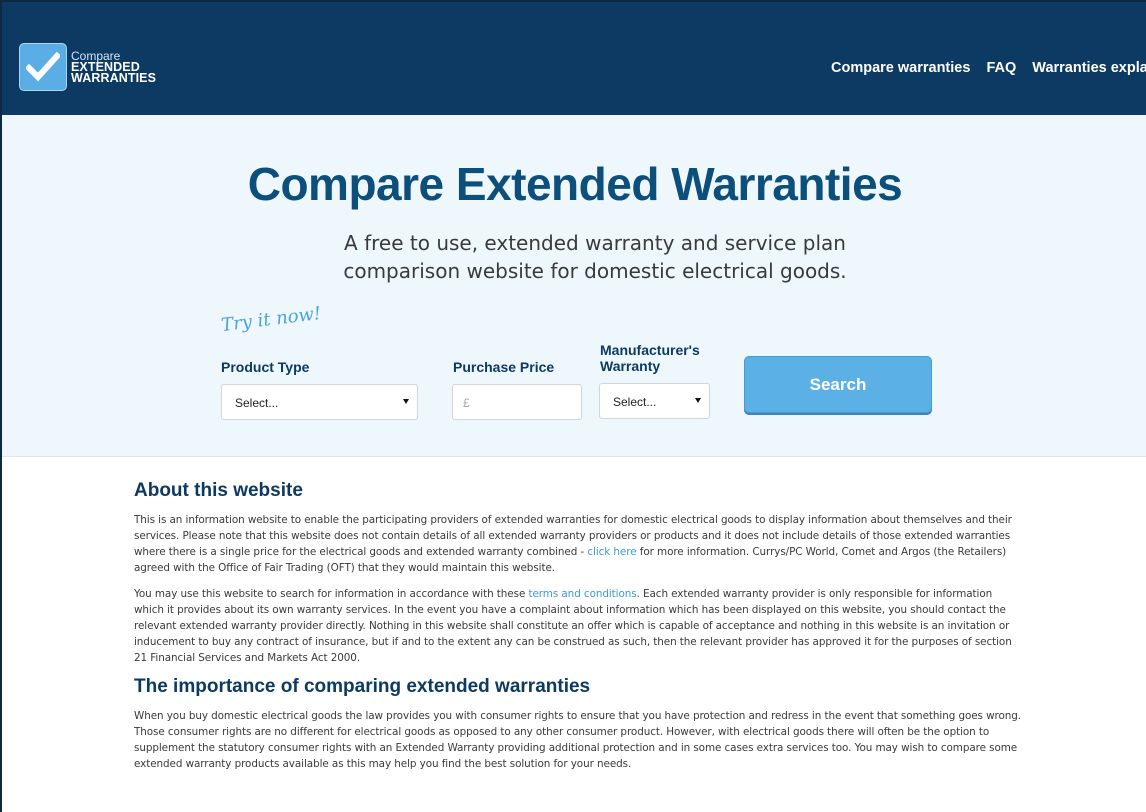 The height and width of the screenshot is (812, 1146). Describe the element at coordinates (1001, 68) in the screenshot. I see `nav-faq: FAQ` at that location.